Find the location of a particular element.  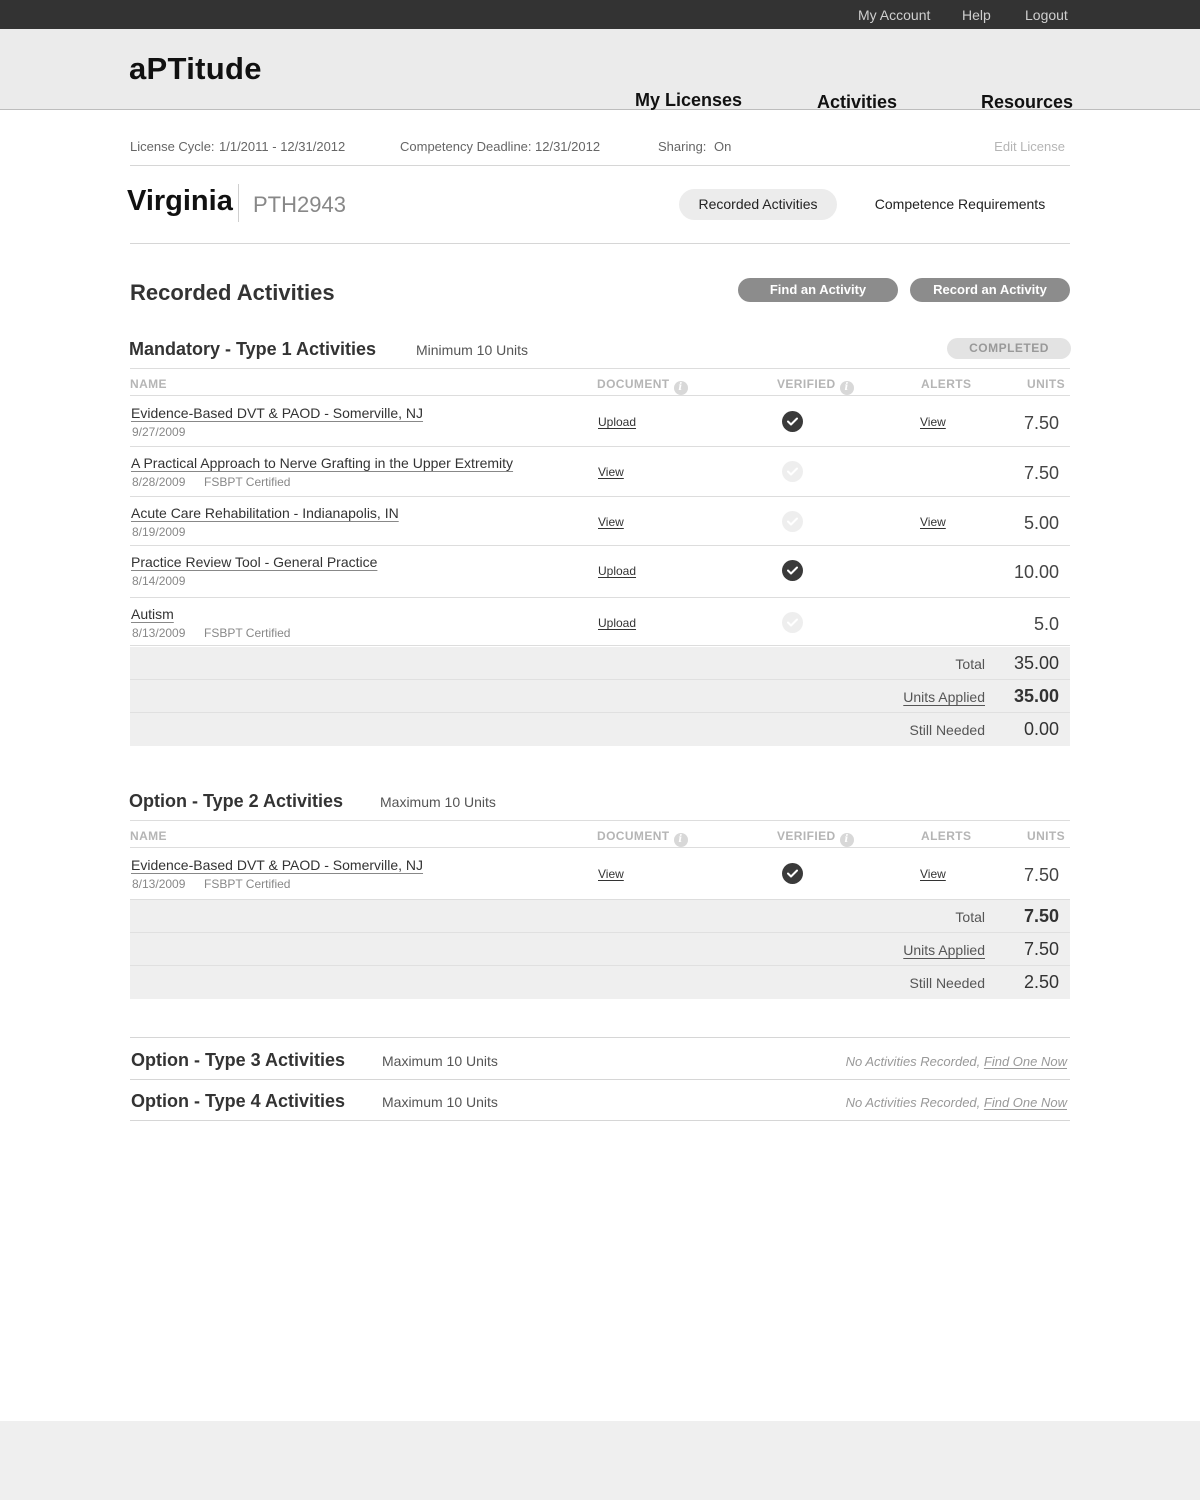

logo: aPTitude is located at coordinates (195, 69).